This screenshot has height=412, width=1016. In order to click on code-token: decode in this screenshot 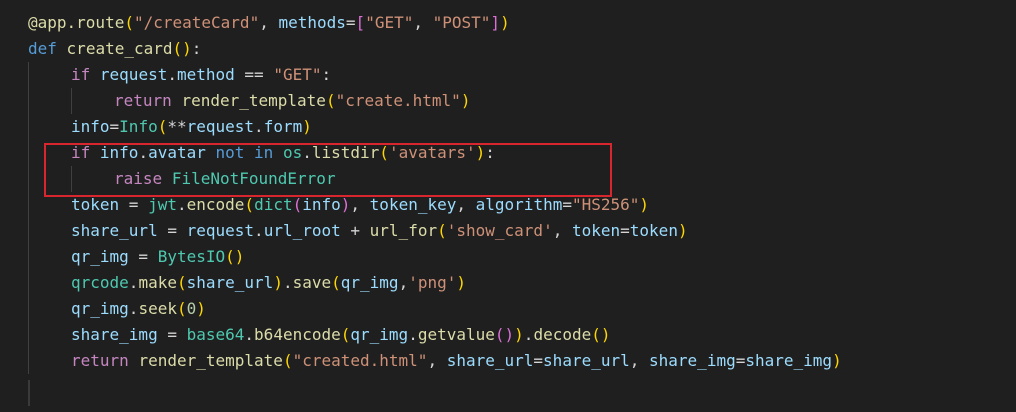, I will do `click(562, 334)`.